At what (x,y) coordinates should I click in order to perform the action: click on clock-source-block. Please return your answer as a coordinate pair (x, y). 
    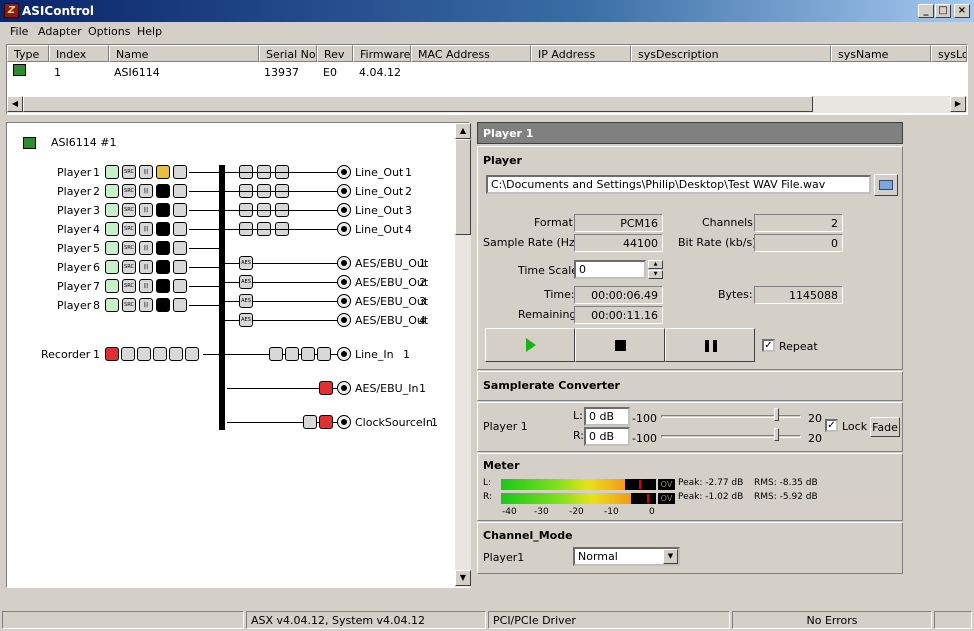
    Looking at the image, I should click on (326, 422).